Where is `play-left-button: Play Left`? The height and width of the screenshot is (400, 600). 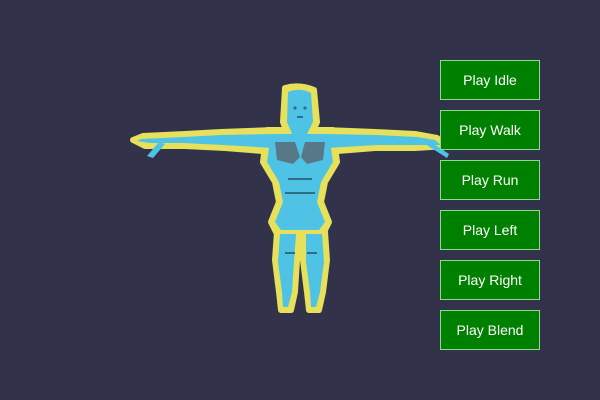
play-left-button: Play Left is located at coordinates (490, 230).